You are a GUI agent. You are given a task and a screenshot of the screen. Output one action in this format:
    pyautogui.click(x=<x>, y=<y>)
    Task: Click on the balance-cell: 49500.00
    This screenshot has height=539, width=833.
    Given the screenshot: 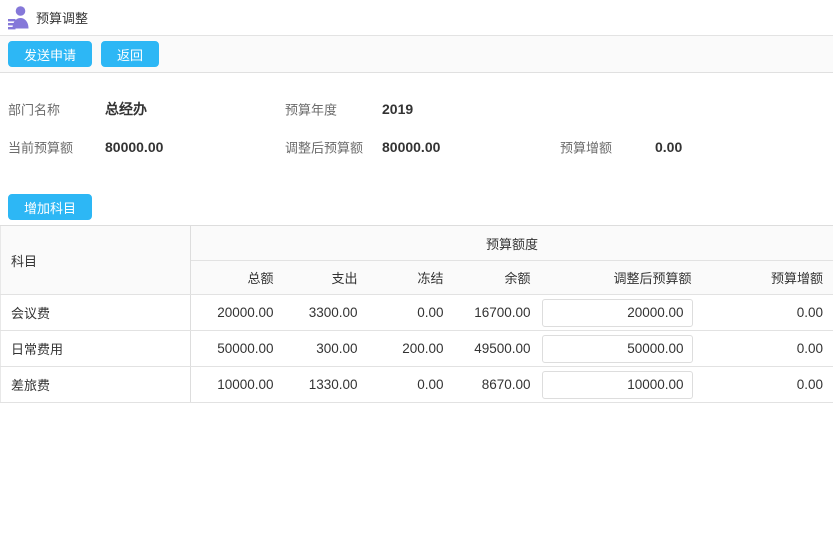 What is the action you would take?
    pyautogui.click(x=497, y=348)
    